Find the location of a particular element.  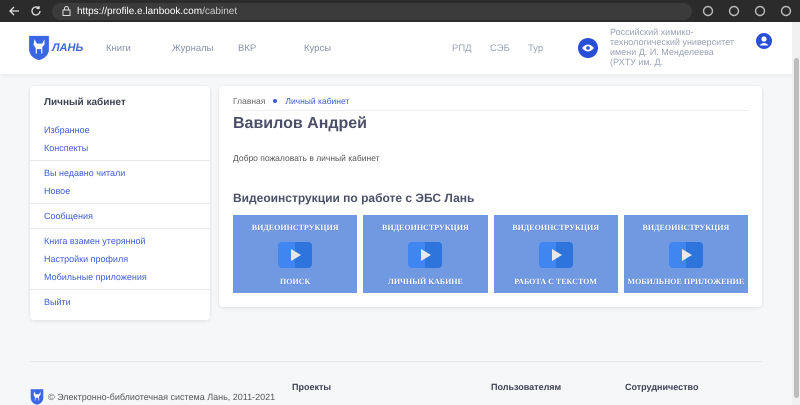

breadcrumb-separator is located at coordinates (275, 101).